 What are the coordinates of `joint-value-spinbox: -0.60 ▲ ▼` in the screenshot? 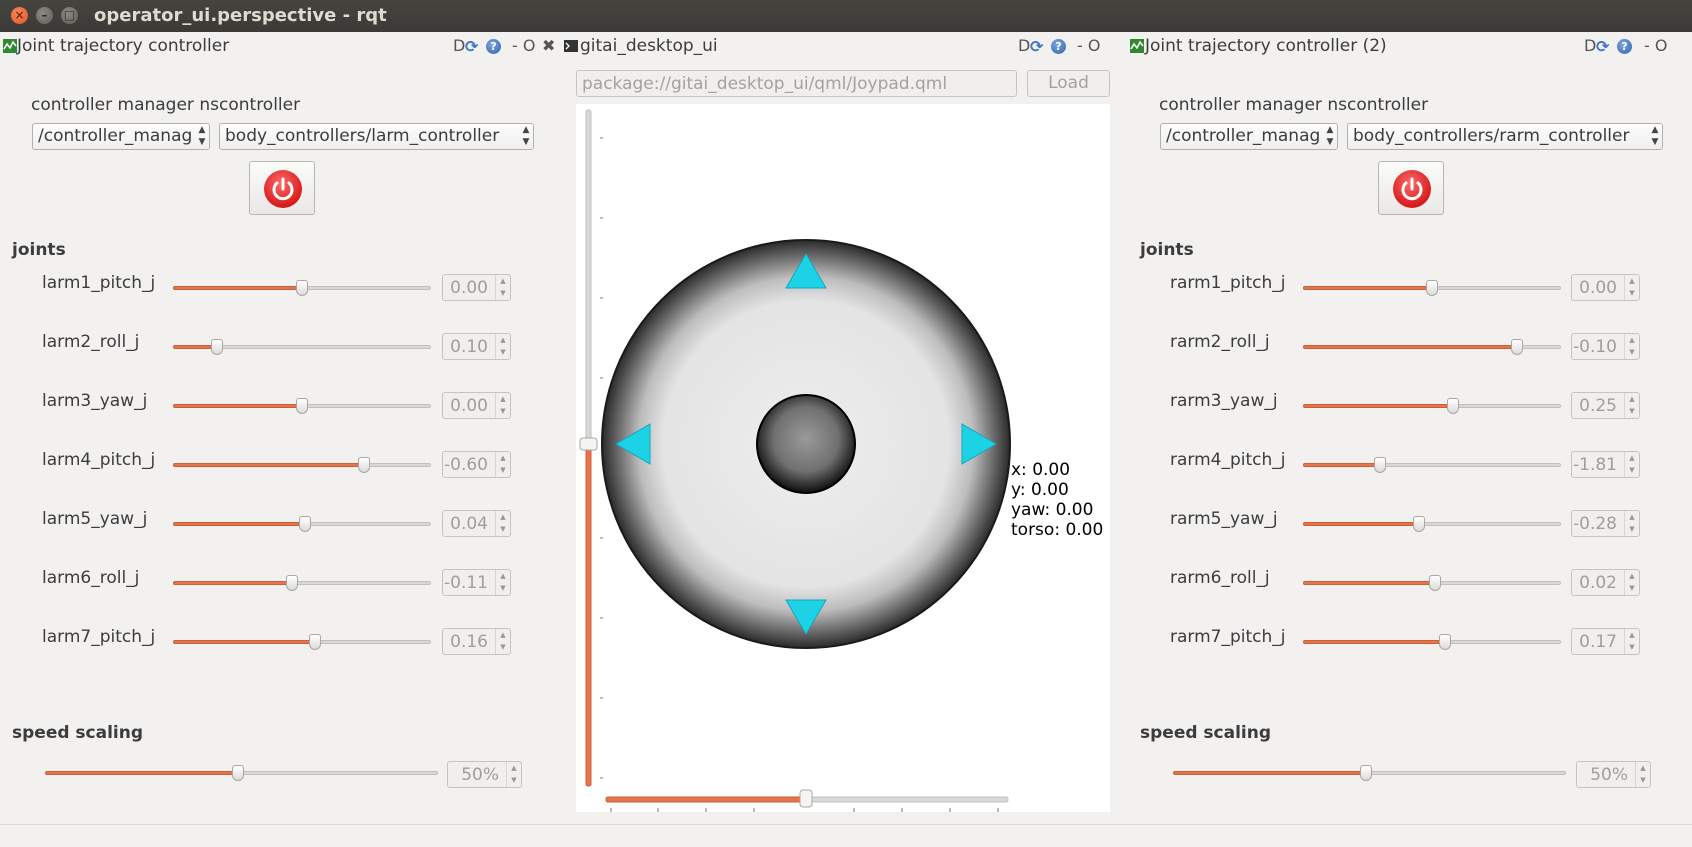 It's located at (476, 464).